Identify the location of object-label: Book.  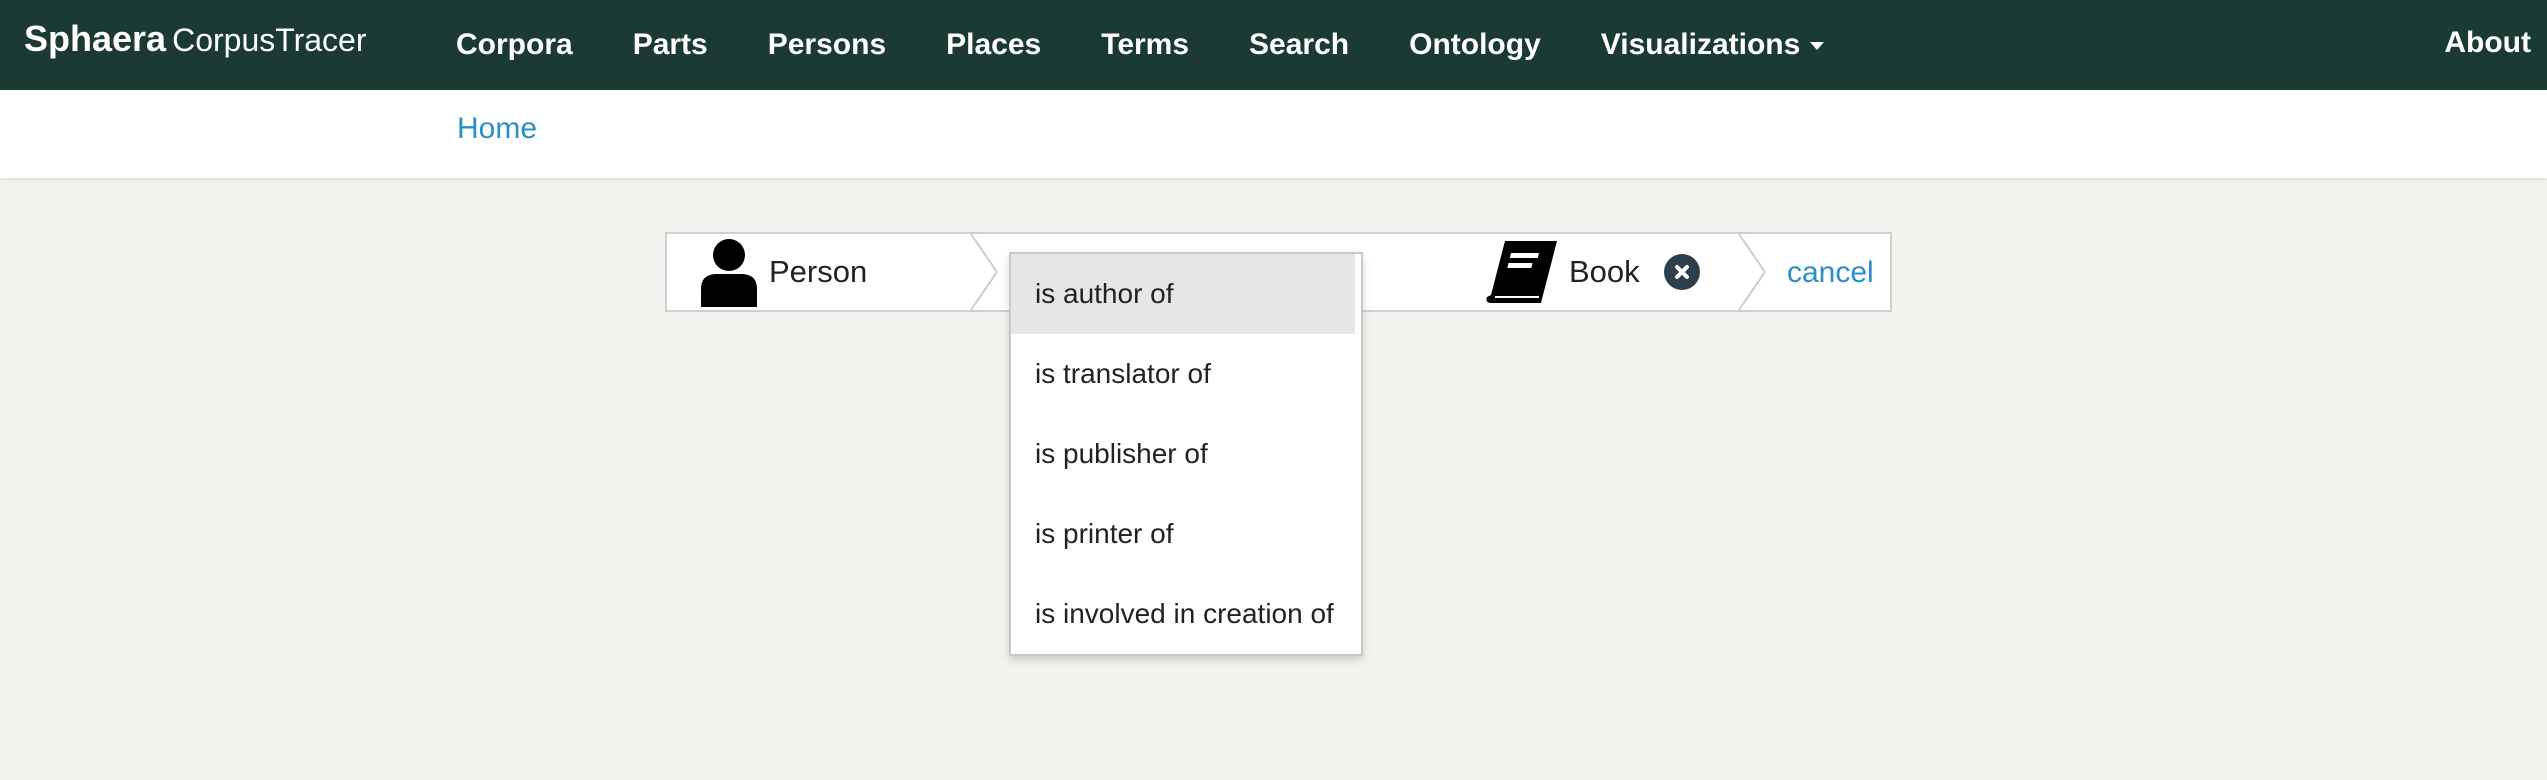
(1604, 271).